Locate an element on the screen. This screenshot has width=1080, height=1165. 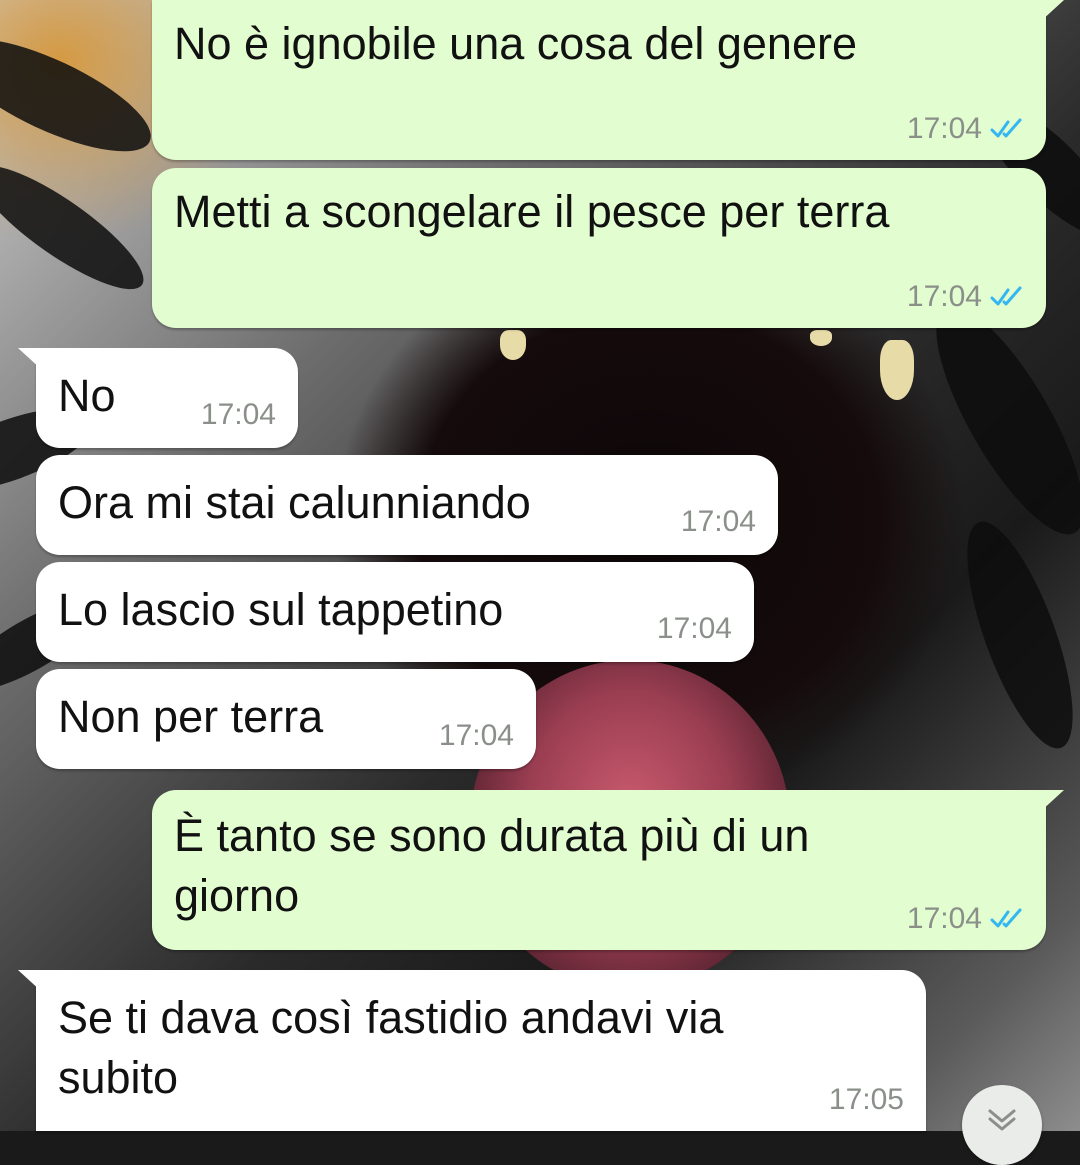
message-text: Metti a scongelare il pesce per terra is located at coordinates (532, 211).